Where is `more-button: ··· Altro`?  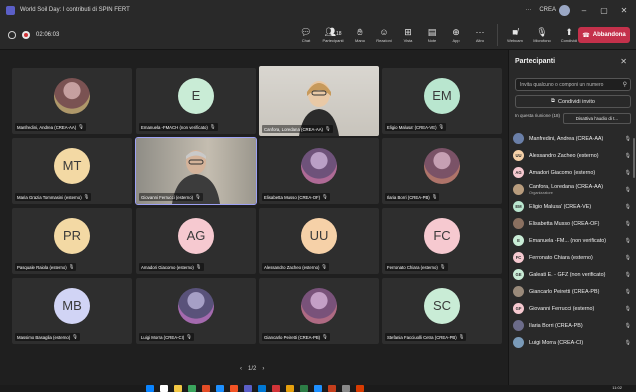
more-button: ··· Altro is located at coordinates (480, 35).